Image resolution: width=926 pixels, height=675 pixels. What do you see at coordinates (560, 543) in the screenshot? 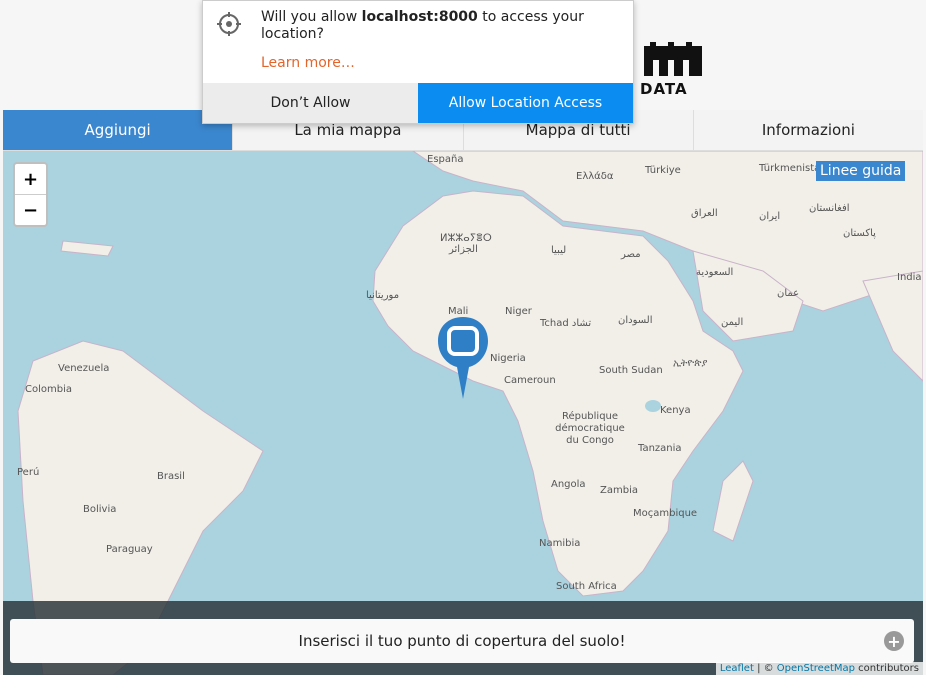
I see `map-label: Namibia` at bounding box center [560, 543].